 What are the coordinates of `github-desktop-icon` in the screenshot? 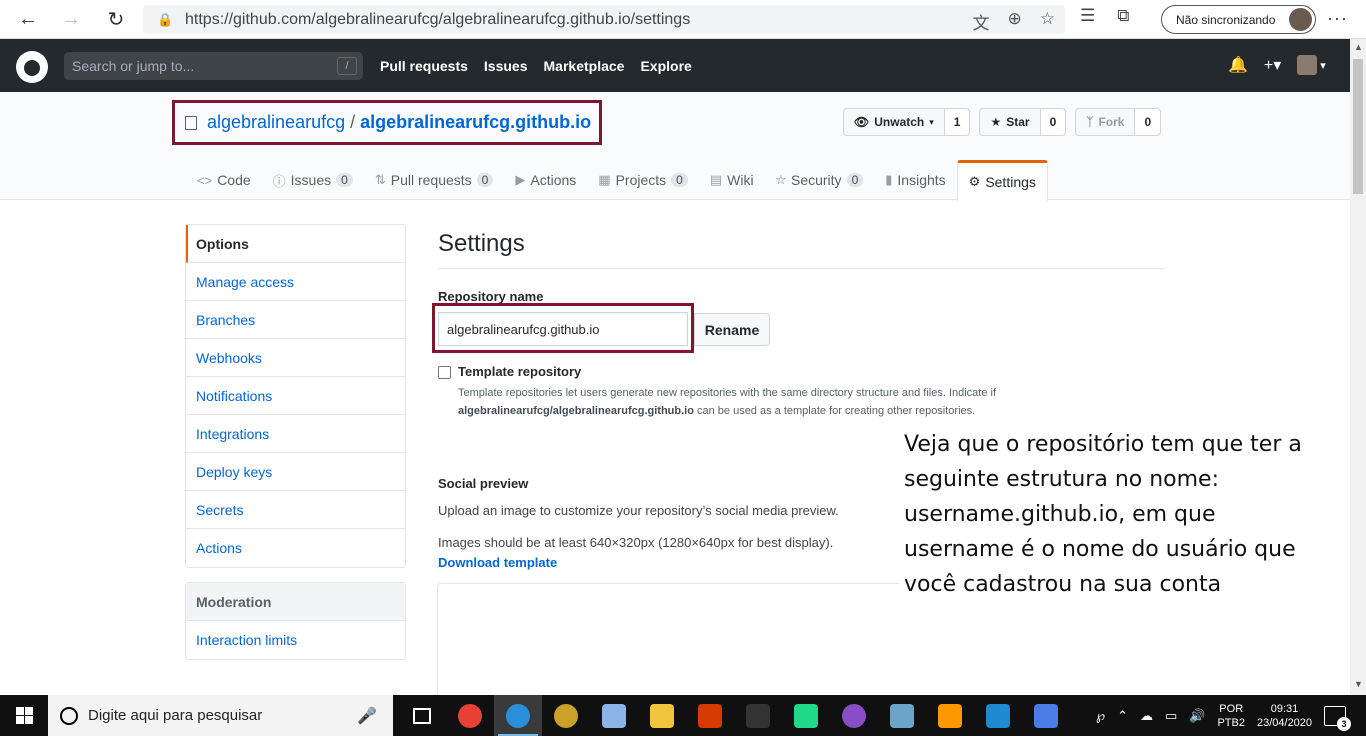 It's located at (854, 715).